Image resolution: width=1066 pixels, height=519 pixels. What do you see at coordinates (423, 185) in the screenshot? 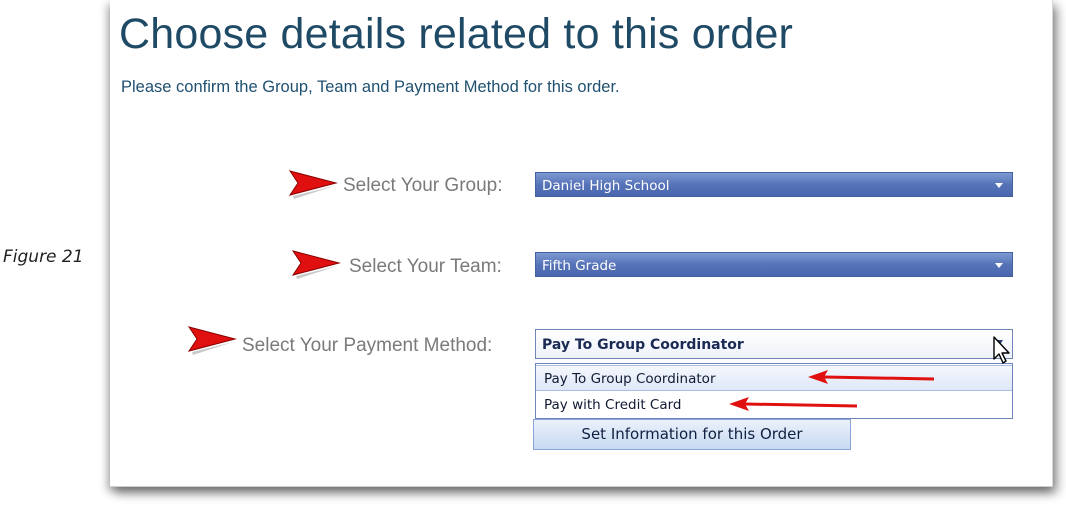
I see `group-label: Select Your Group:` at bounding box center [423, 185].